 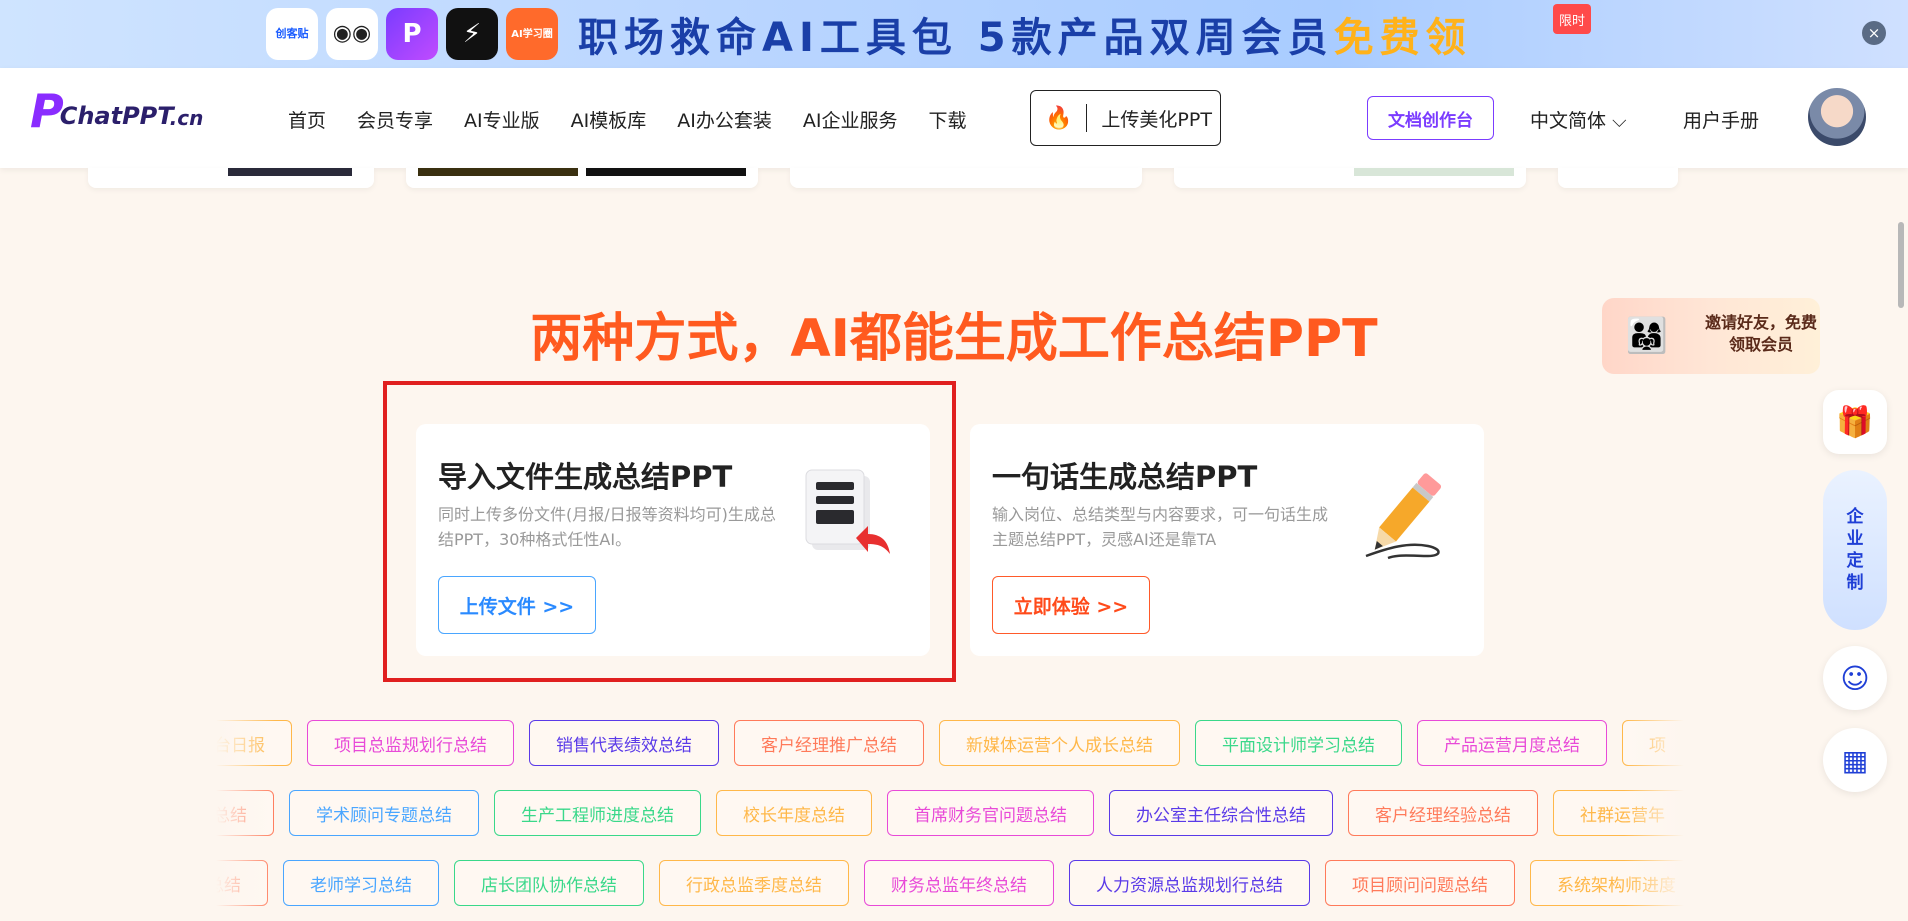 What do you see at coordinates (1160, 527) in the screenshot?
I see `card-description: 输入岗位、总结类型与内容要求，可一句话生成主题总结PPT，灵感AI还是靠TA` at bounding box center [1160, 527].